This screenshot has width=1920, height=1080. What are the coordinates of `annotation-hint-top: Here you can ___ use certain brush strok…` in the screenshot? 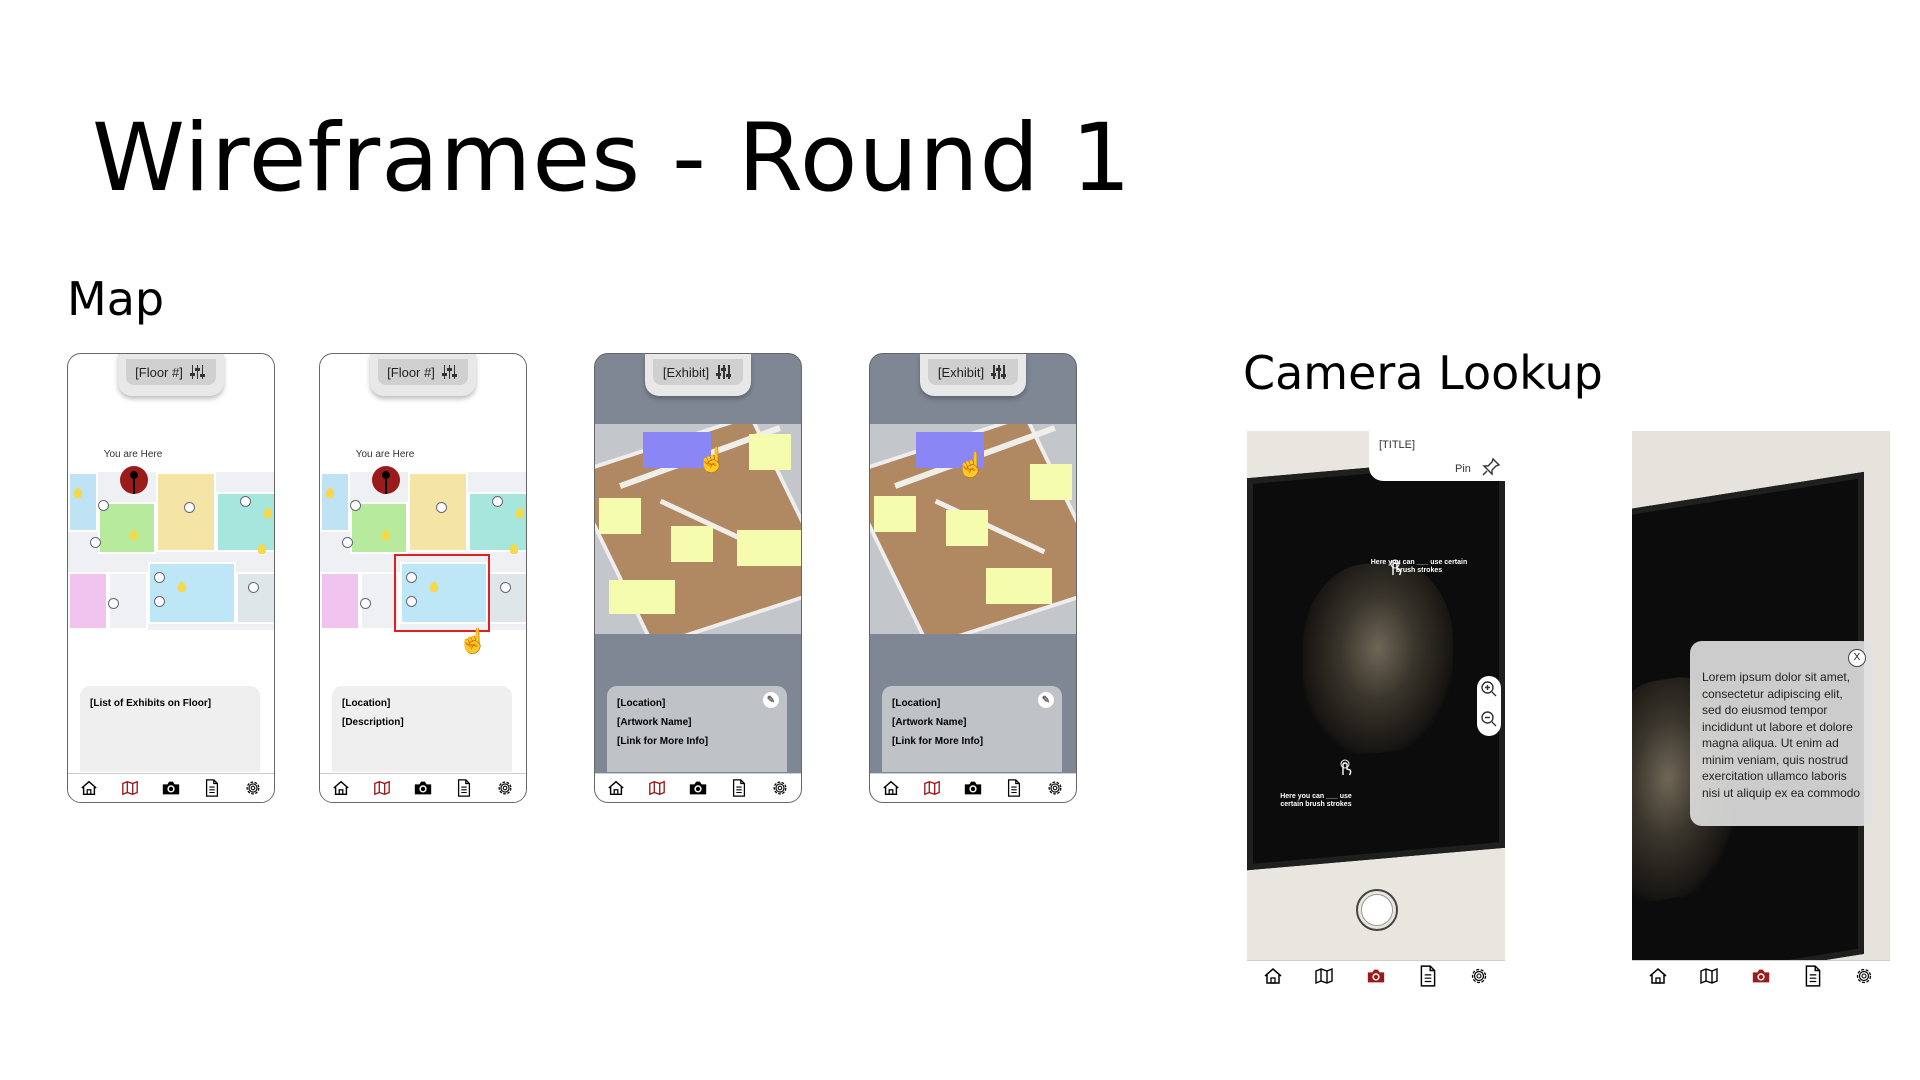 It's located at (1419, 566).